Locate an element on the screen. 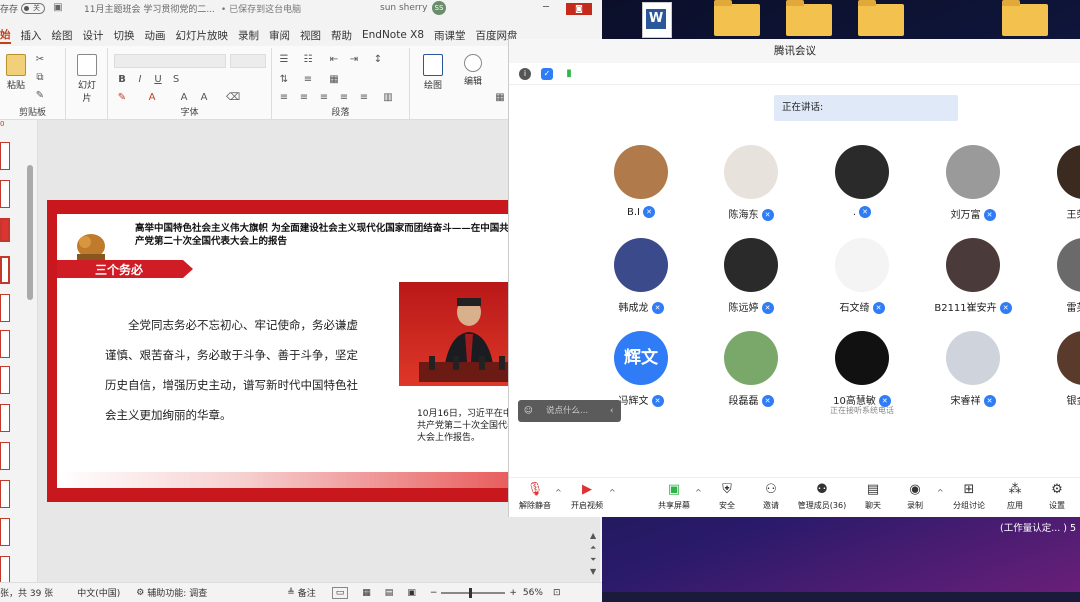 The width and height of the screenshot is (1080, 602). emoji-icon: ☺ is located at coordinates (528, 411).